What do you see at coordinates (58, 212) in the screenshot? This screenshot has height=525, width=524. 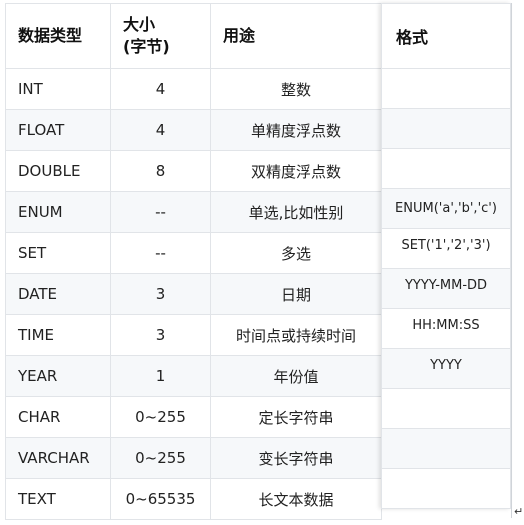 I see `cell-type: ENUM` at bounding box center [58, 212].